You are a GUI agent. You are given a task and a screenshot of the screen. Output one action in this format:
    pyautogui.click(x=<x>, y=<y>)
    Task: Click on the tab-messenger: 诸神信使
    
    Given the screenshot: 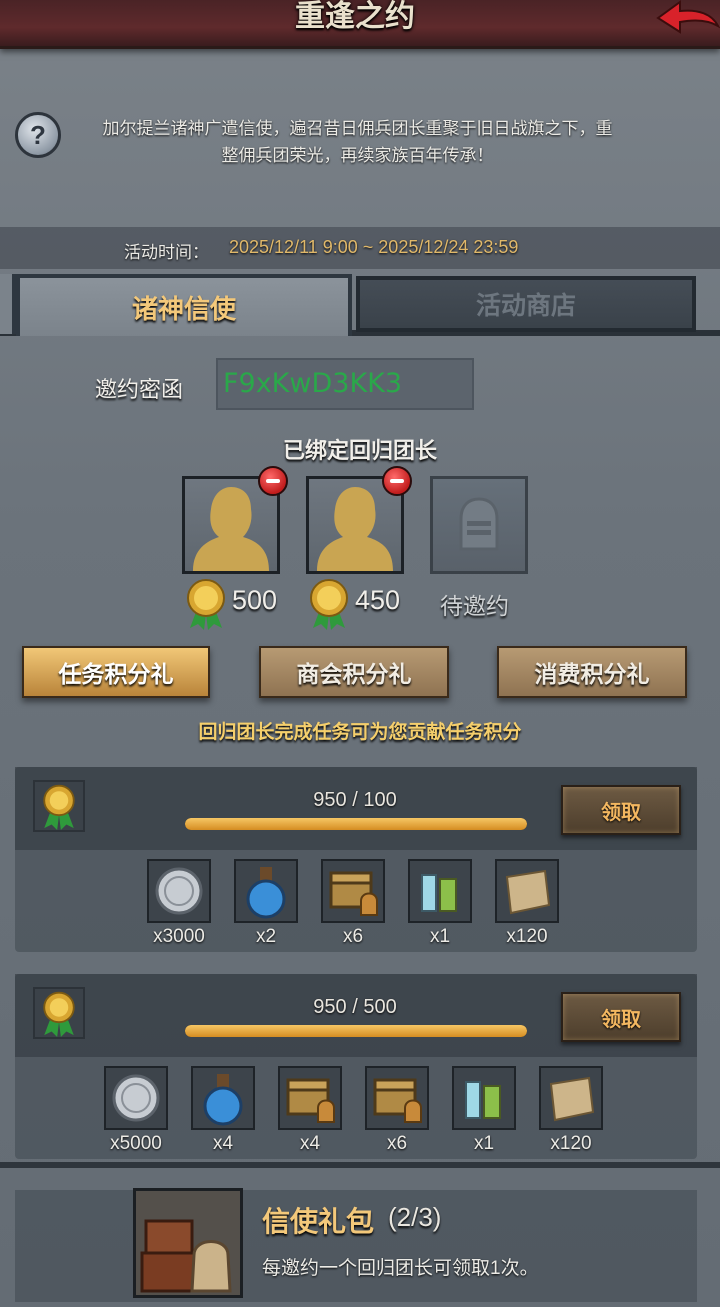 What is the action you would take?
    pyautogui.click(x=184, y=305)
    